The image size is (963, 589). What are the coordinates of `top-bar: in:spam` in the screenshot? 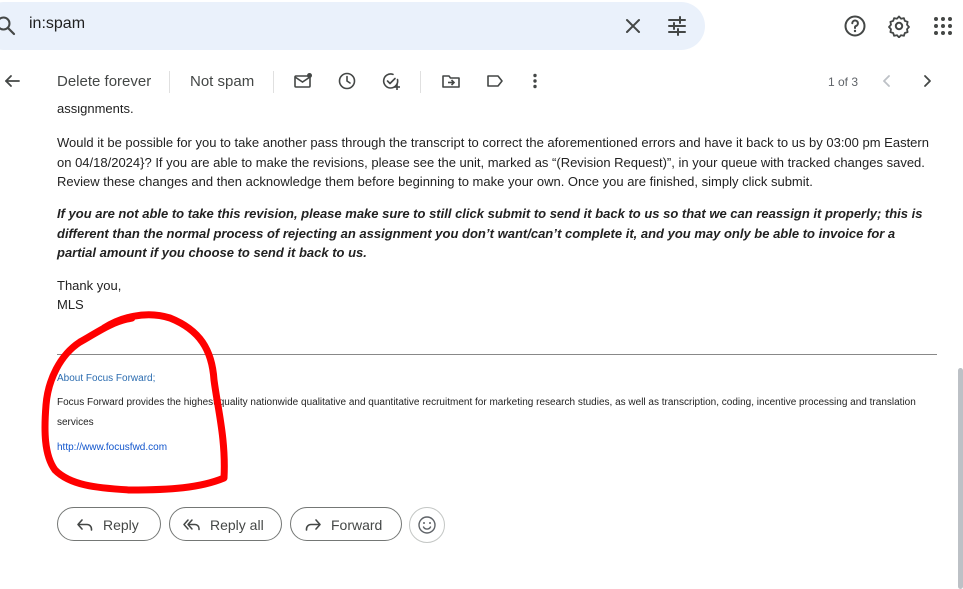 It's located at (481, 26).